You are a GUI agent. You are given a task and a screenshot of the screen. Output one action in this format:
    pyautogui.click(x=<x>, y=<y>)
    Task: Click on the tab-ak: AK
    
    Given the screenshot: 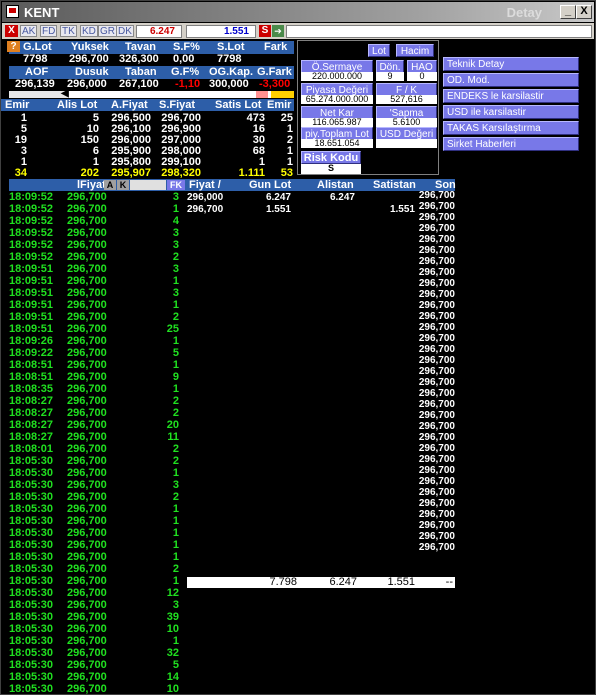 What is the action you would take?
    pyautogui.click(x=29, y=31)
    